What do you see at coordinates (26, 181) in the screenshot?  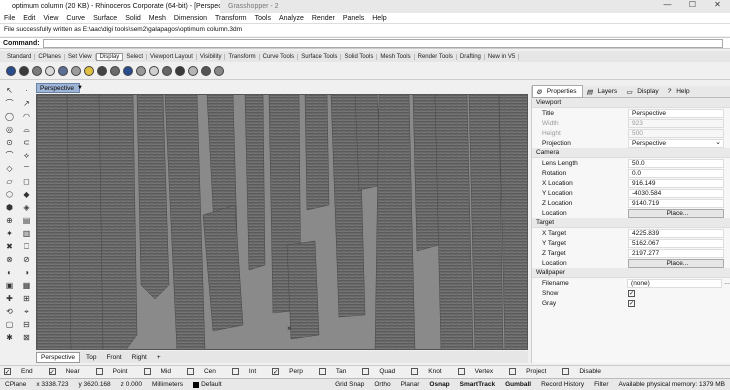 I see `left-tool-16-icon: ◻` at bounding box center [26, 181].